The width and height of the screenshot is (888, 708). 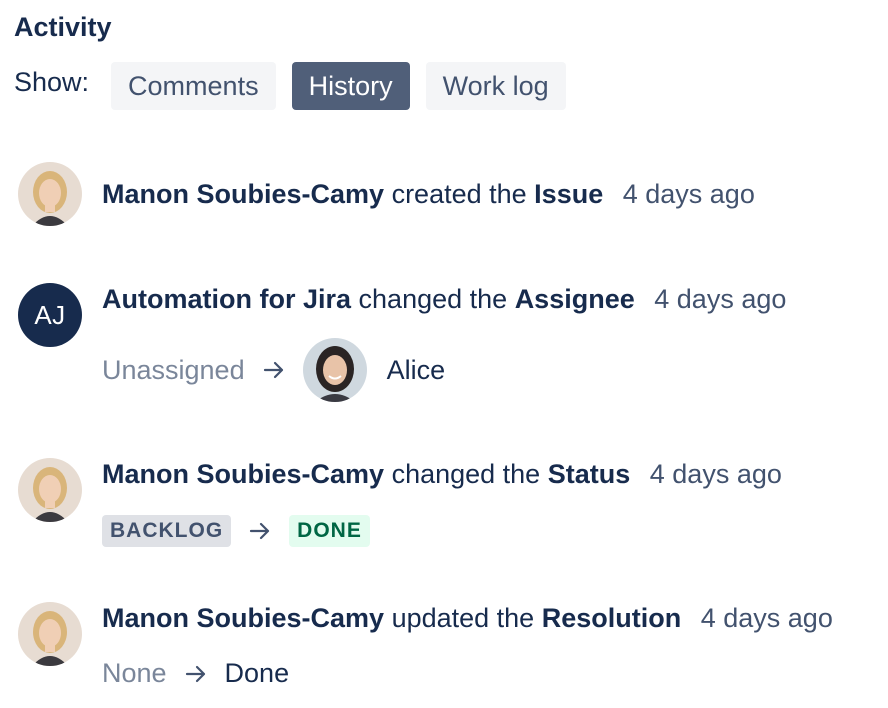 I want to click on action-verb: created the, so click(x=459, y=194).